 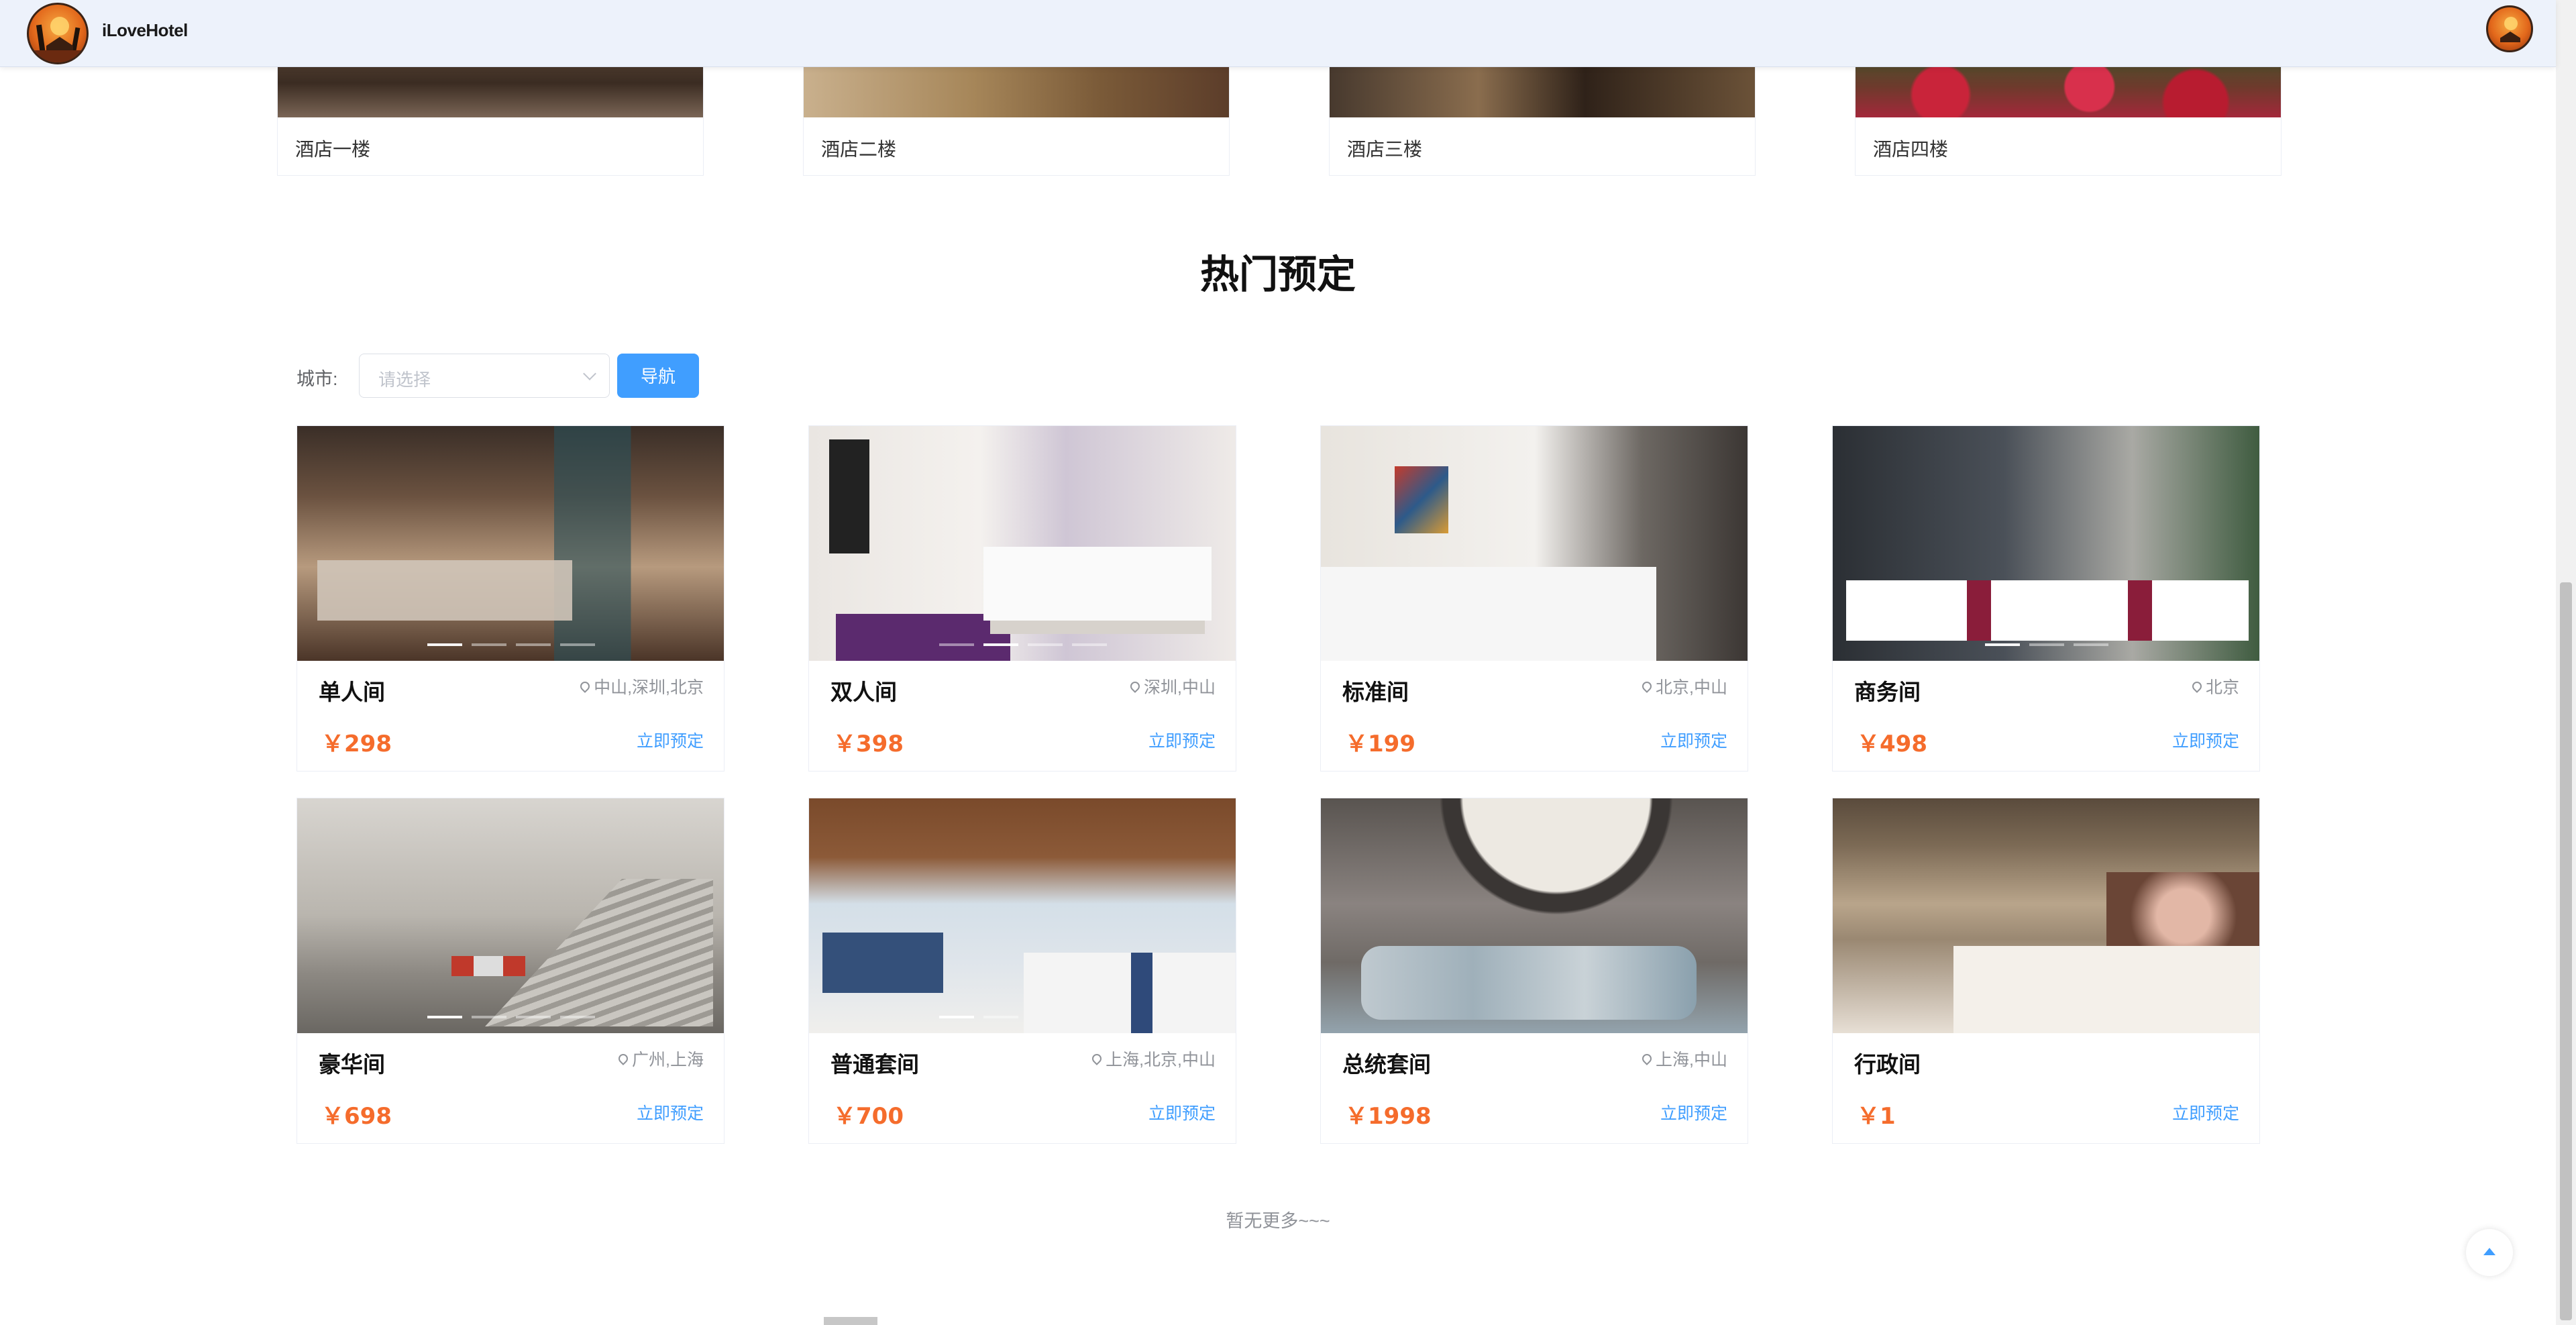 I want to click on room-price: ￥498, so click(x=1892, y=744).